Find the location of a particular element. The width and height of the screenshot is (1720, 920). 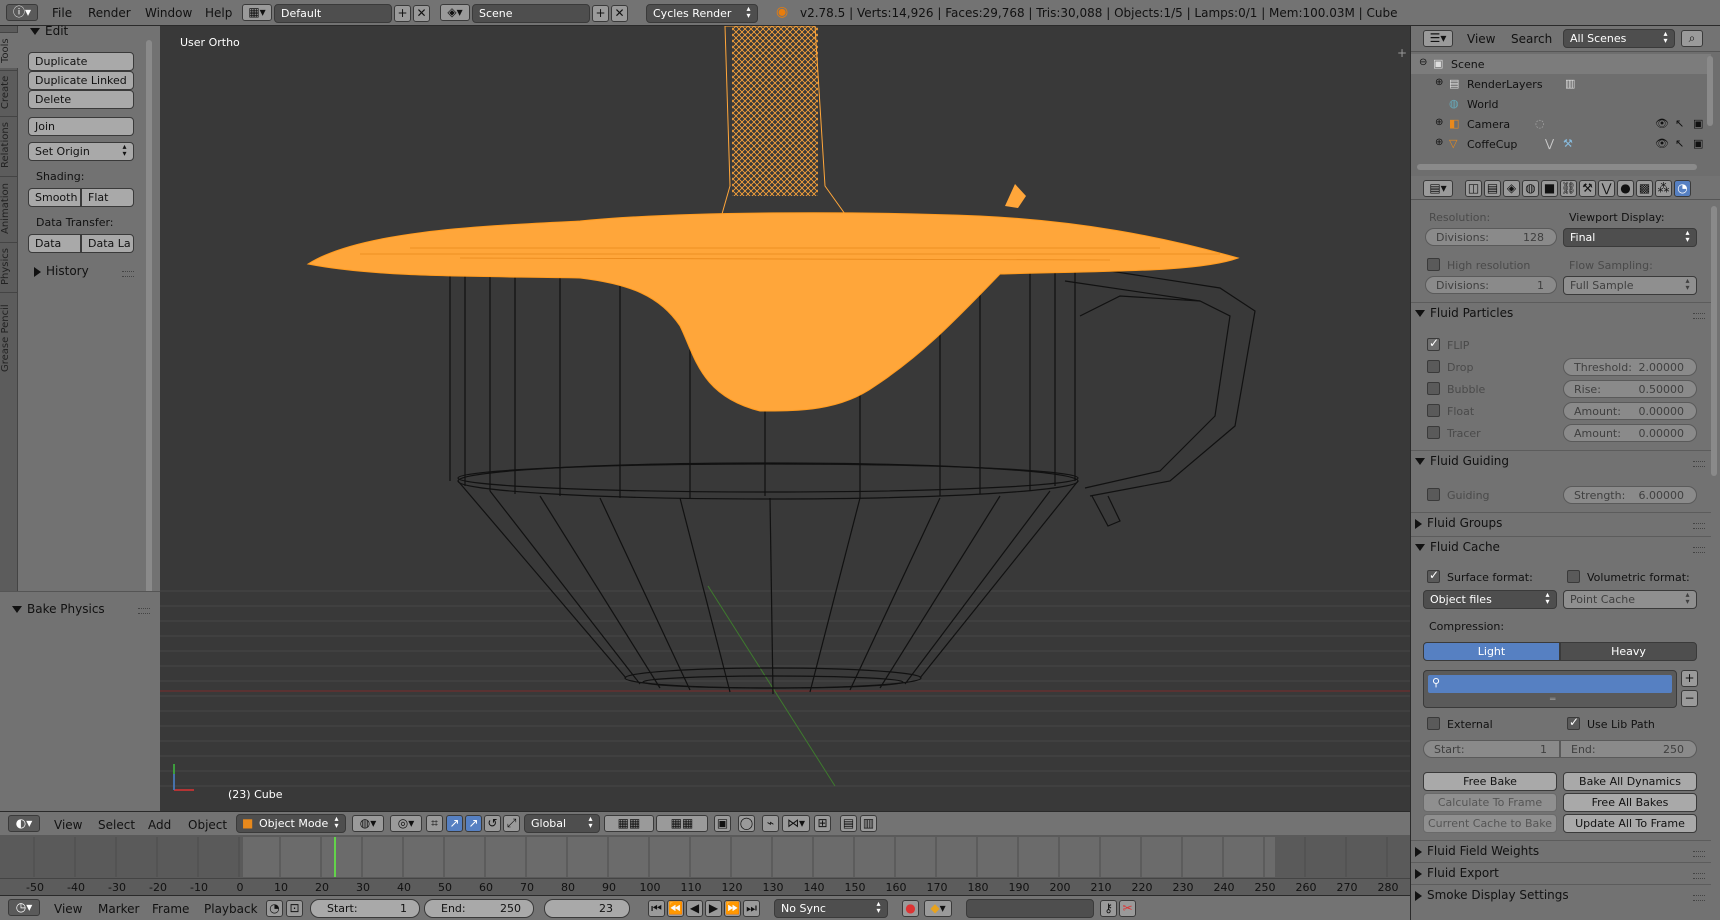

bake-all-dynamics-button: Bake All Dynamics is located at coordinates (1630, 781).